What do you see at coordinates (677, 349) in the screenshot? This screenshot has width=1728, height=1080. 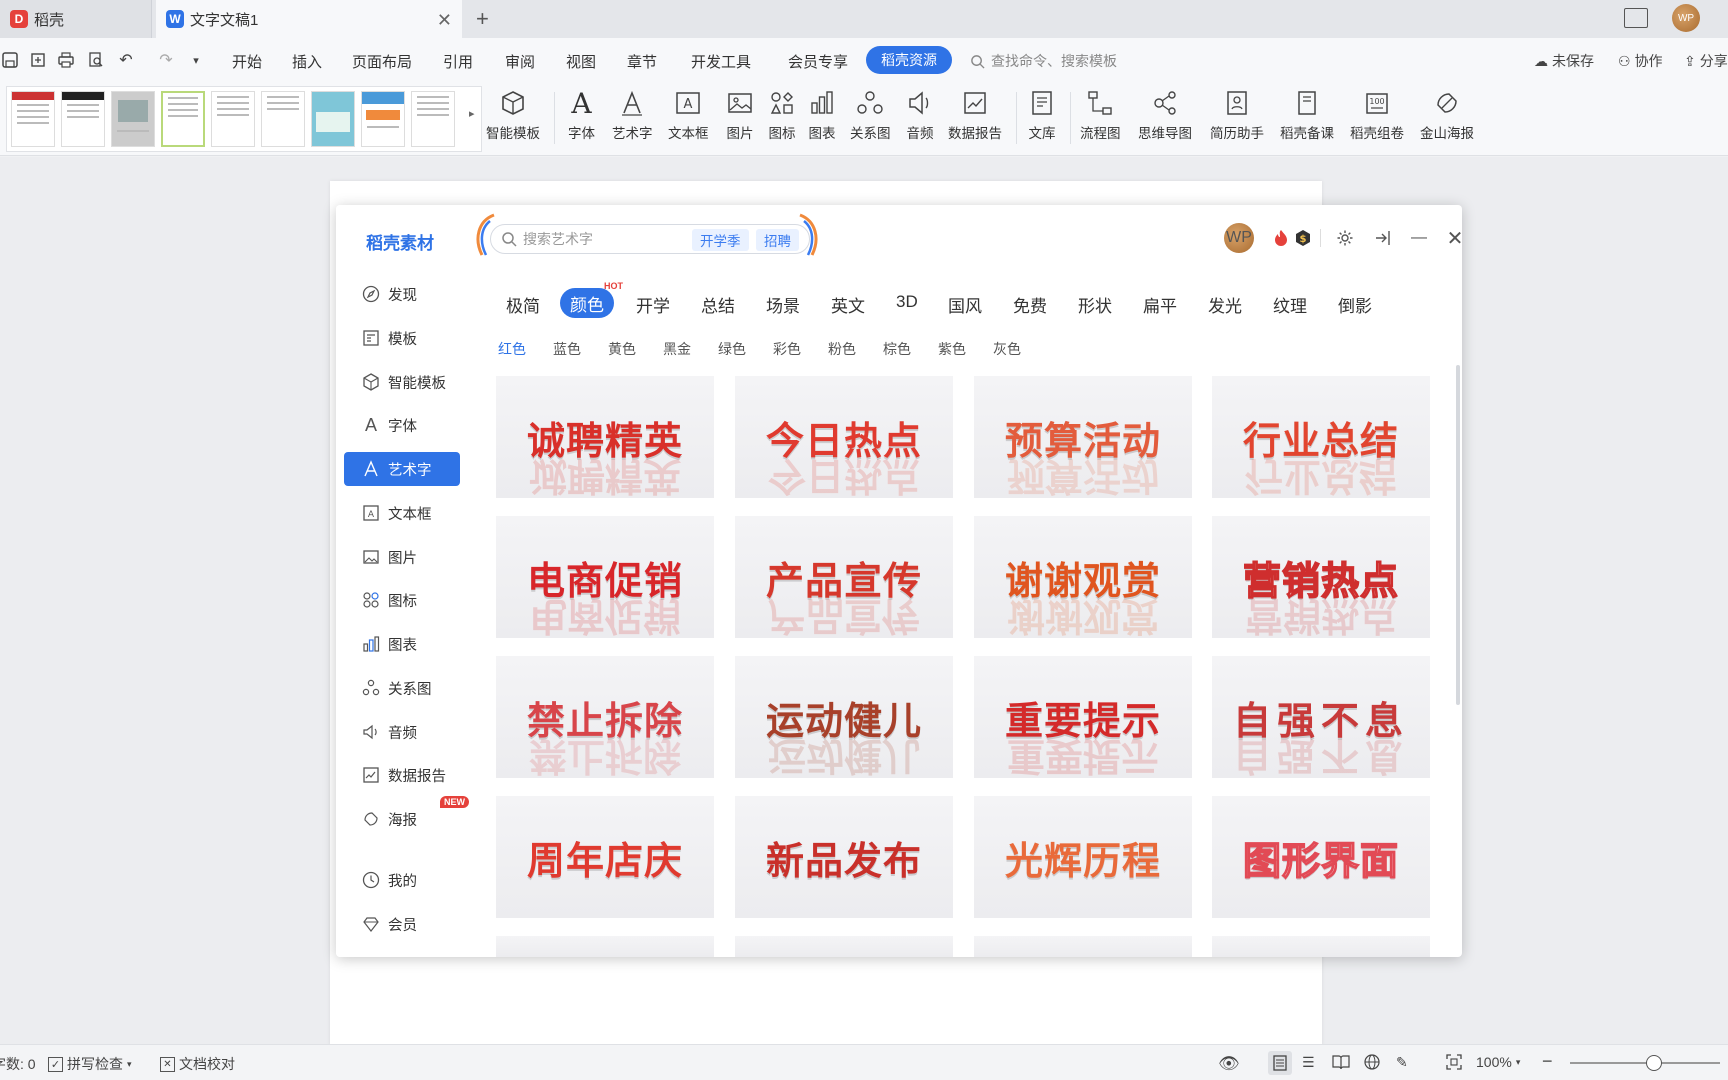 I see `subcategory-black-gold: 黑金` at bounding box center [677, 349].